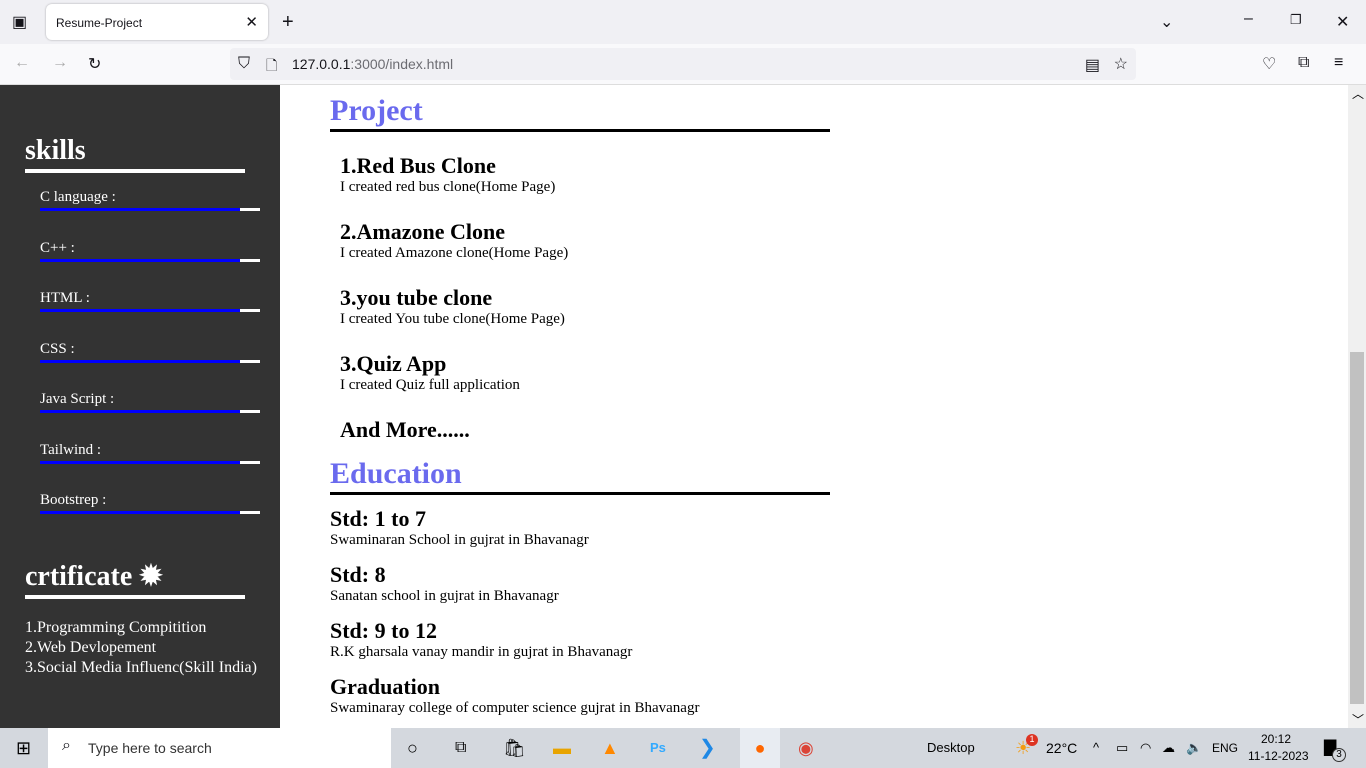 The width and height of the screenshot is (1366, 768). I want to click on certificate-item: 1.Programming Compitition, so click(116, 627).